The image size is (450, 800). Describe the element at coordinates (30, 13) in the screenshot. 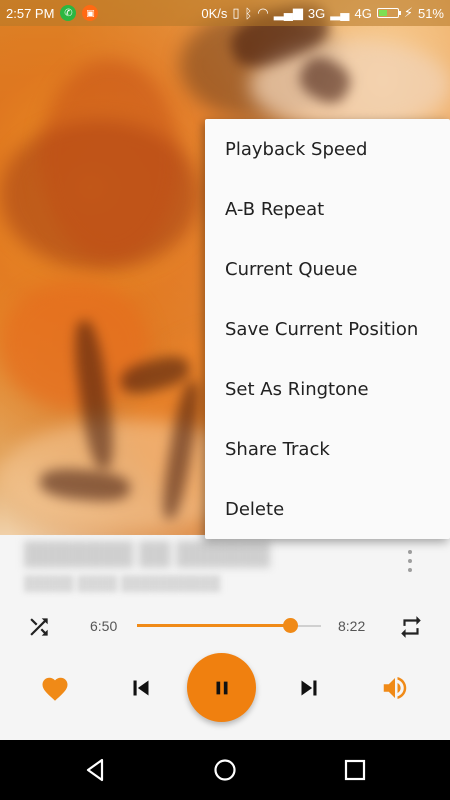

I see `status-time: 2:57 PM` at that location.